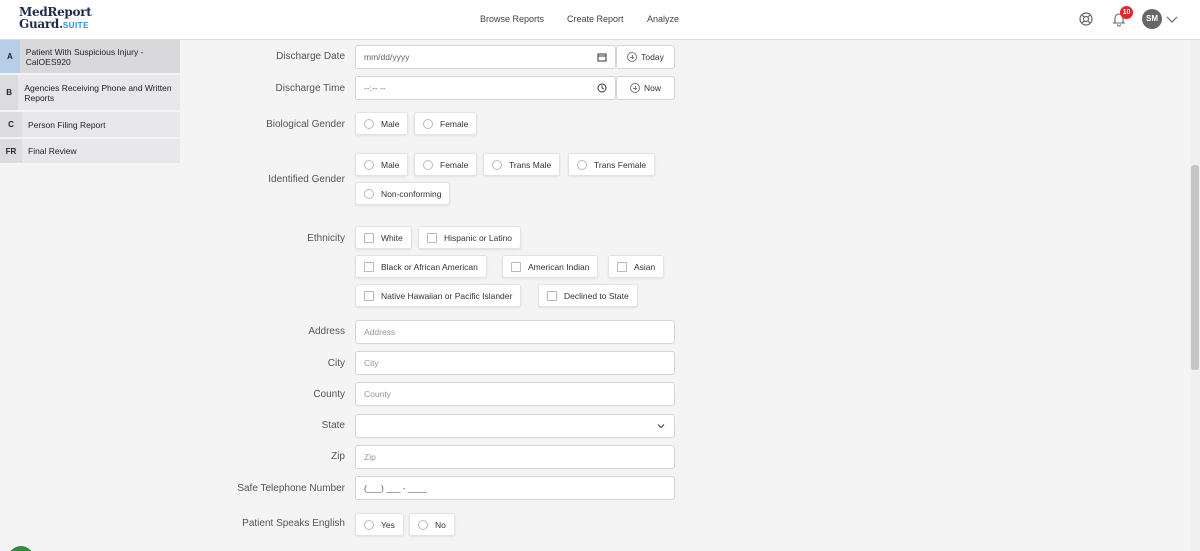 Image resolution: width=1200 pixels, height=551 pixels. Describe the element at coordinates (485, 57) in the screenshot. I see `discharge-date-input: mm/dd/yyyy` at that location.